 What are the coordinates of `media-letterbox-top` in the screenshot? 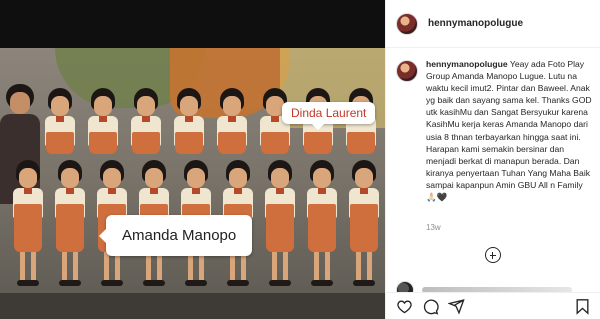 It's located at (192, 24).